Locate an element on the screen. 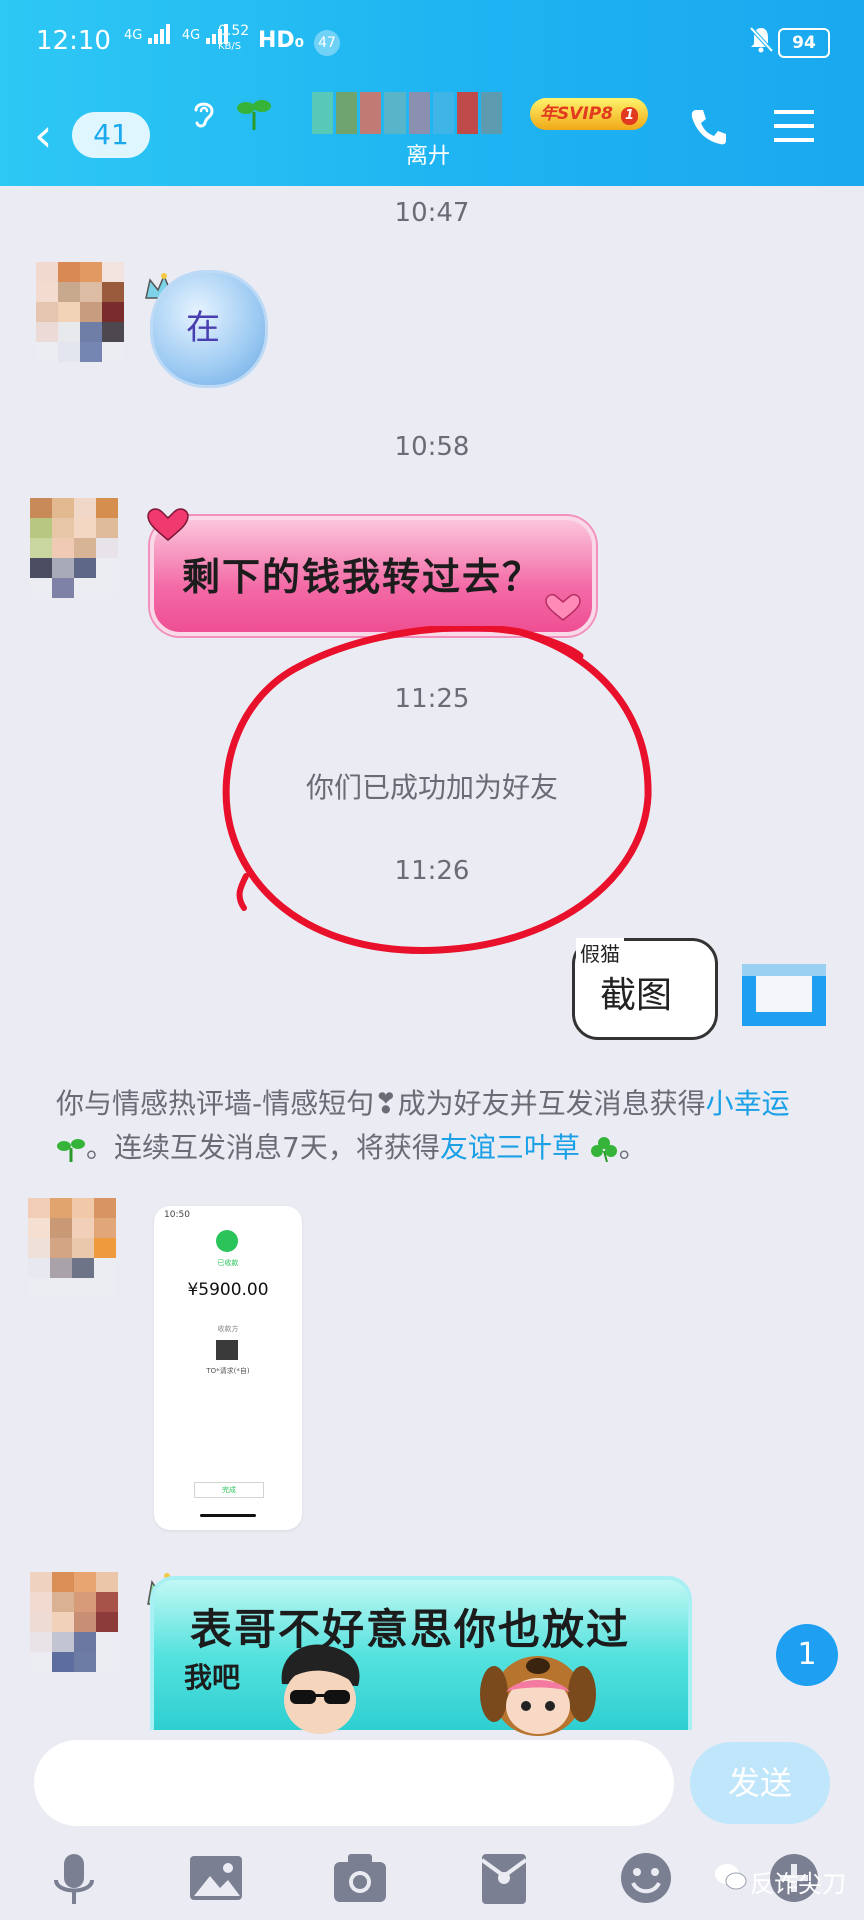  timestamp: 10:47 is located at coordinates (432, 213).